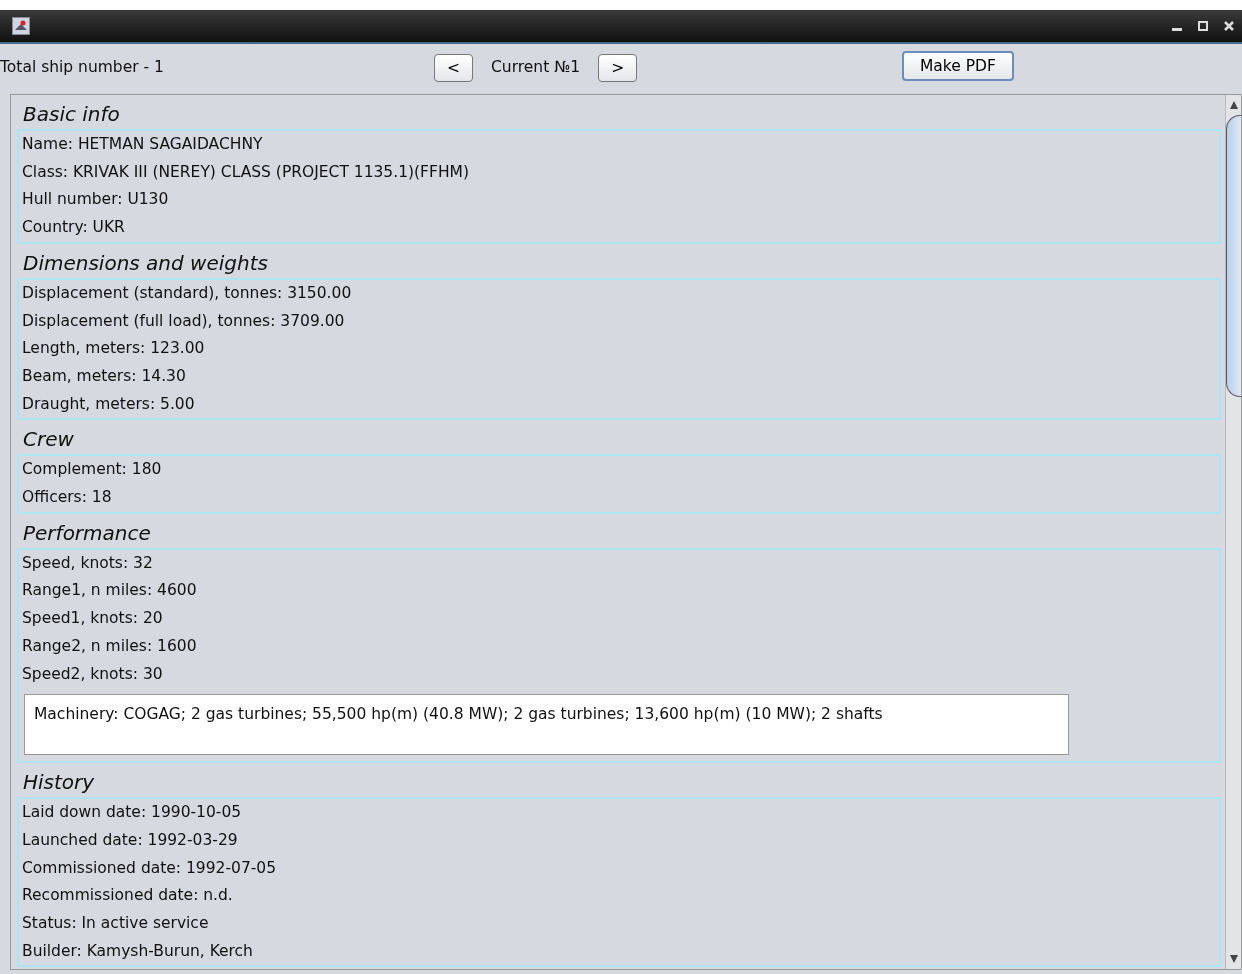 The height and width of the screenshot is (974, 1242). What do you see at coordinates (1203, 26) in the screenshot?
I see `maximize-icon` at bounding box center [1203, 26].